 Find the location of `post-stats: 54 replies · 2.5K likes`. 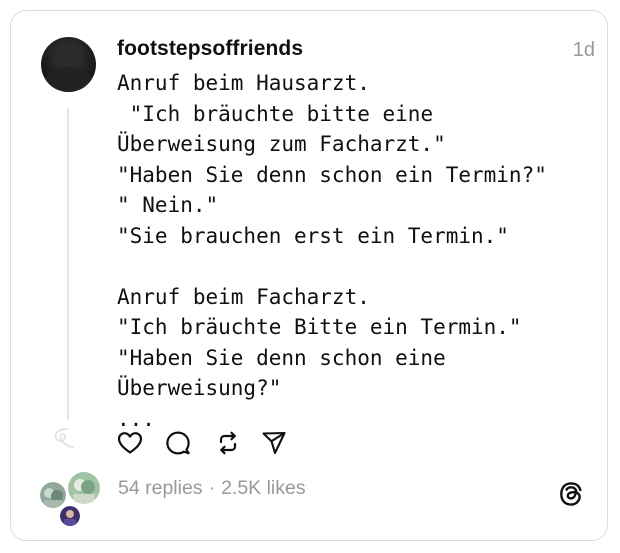

post-stats: 54 replies · 2.5K likes is located at coordinates (212, 488).